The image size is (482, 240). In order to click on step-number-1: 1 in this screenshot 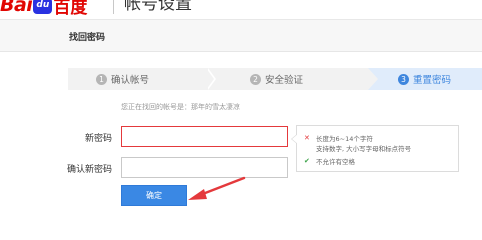, I will do `click(101, 79)`.